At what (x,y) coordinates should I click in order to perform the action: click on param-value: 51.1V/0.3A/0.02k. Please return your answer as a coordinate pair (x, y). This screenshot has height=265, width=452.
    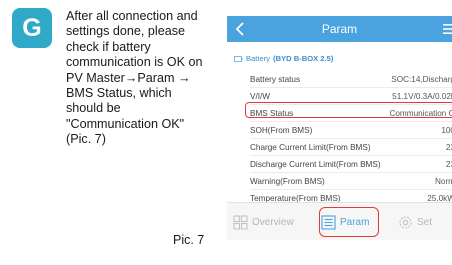
    Looking at the image, I should click on (422, 96).